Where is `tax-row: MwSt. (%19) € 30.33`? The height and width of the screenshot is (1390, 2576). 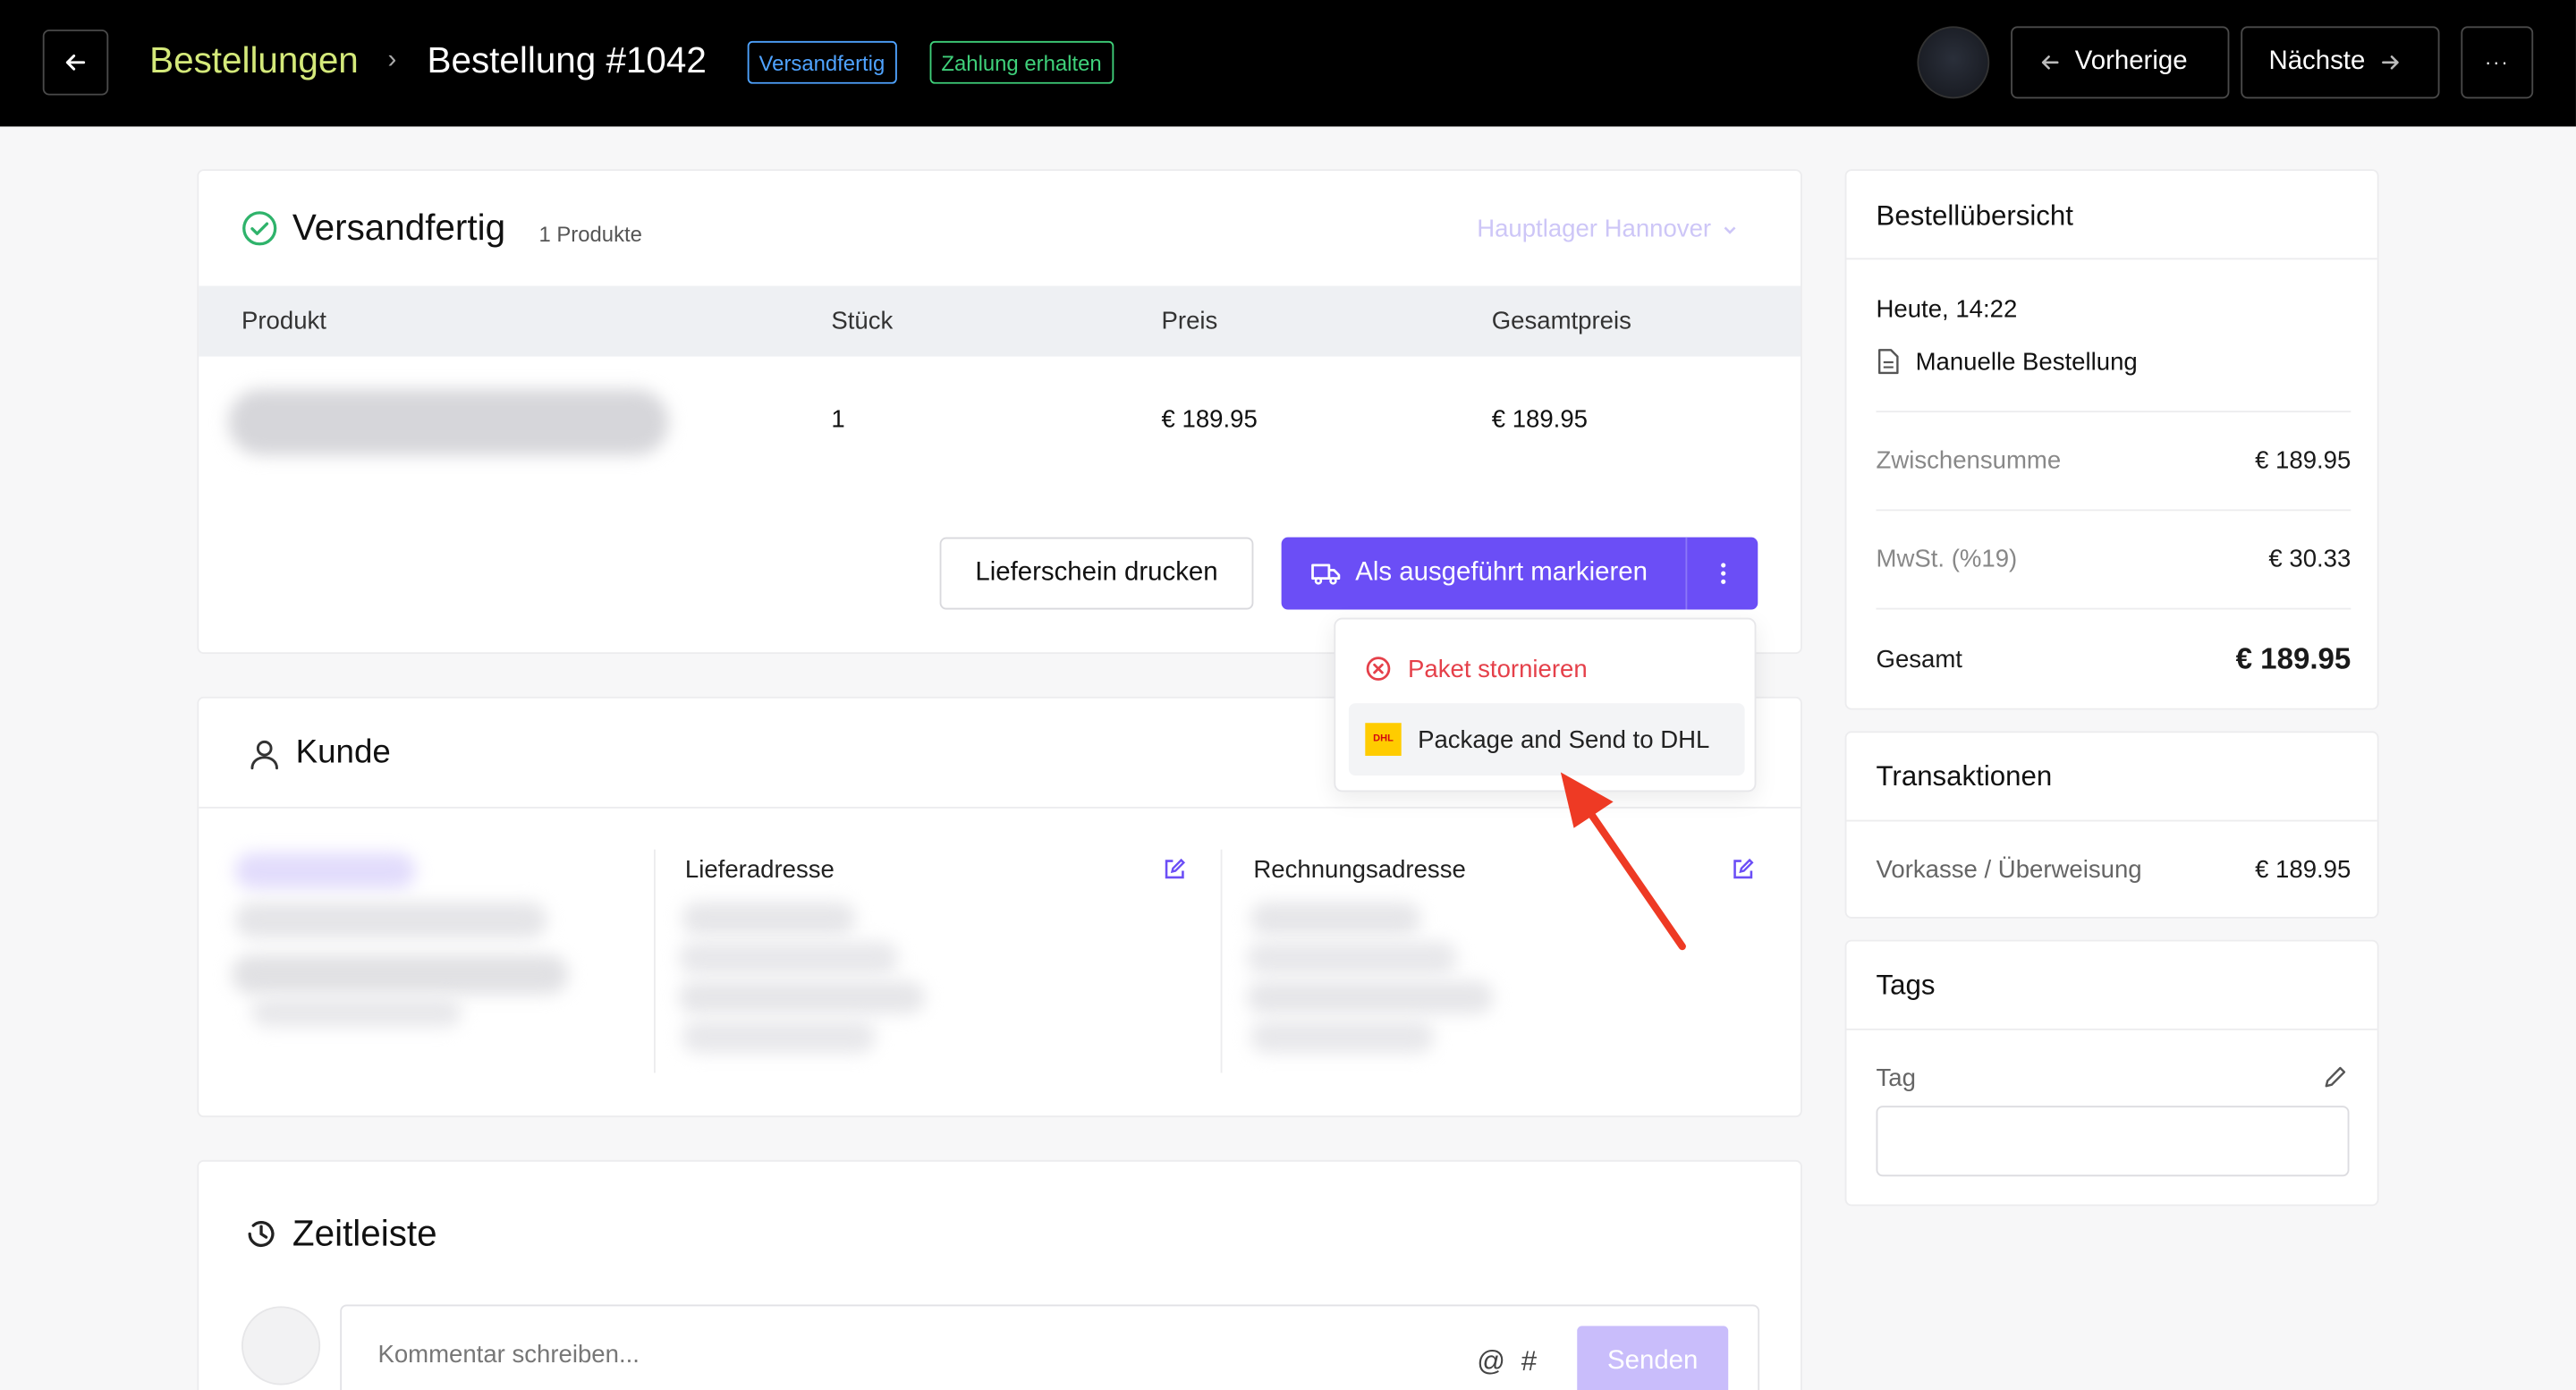
tax-row: MwSt. (%19) € 30.33 is located at coordinates (2114, 559).